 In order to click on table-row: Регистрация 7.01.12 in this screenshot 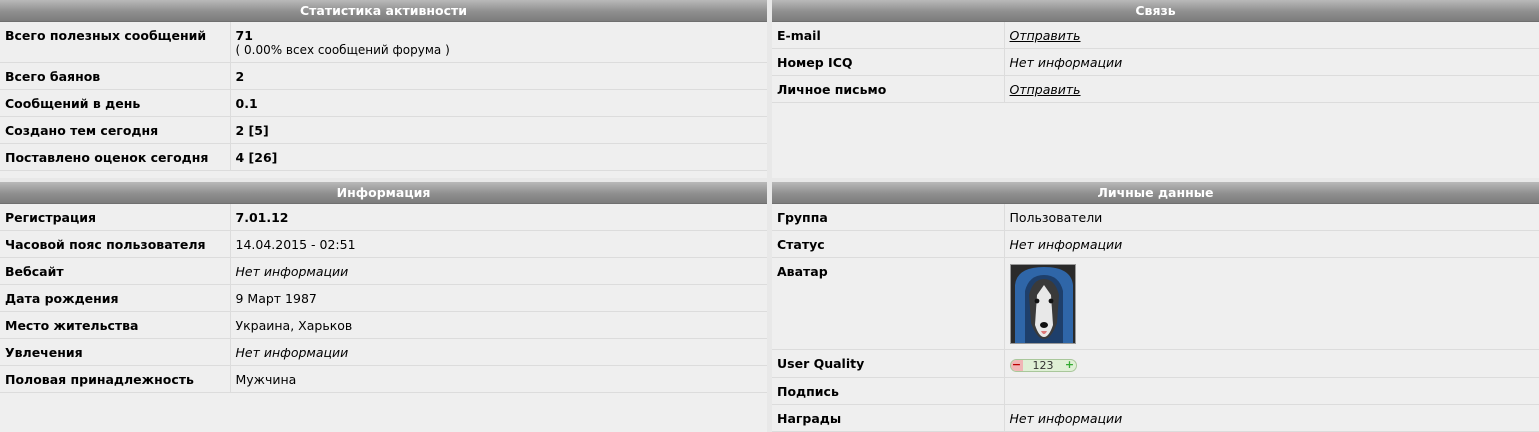, I will do `click(383, 217)`.